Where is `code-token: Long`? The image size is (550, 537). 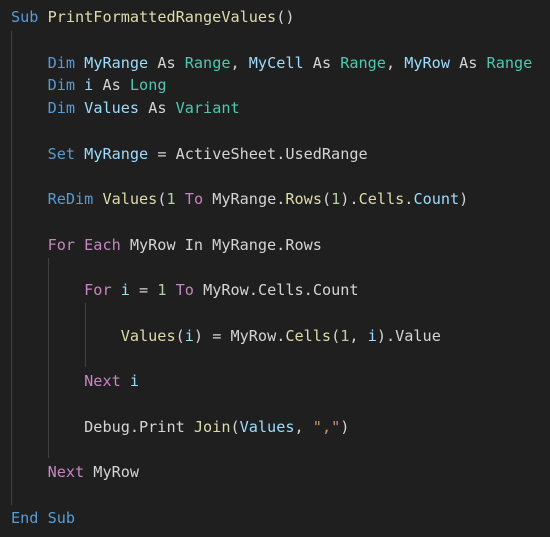 code-token: Long is located at coordinates (148, 85).